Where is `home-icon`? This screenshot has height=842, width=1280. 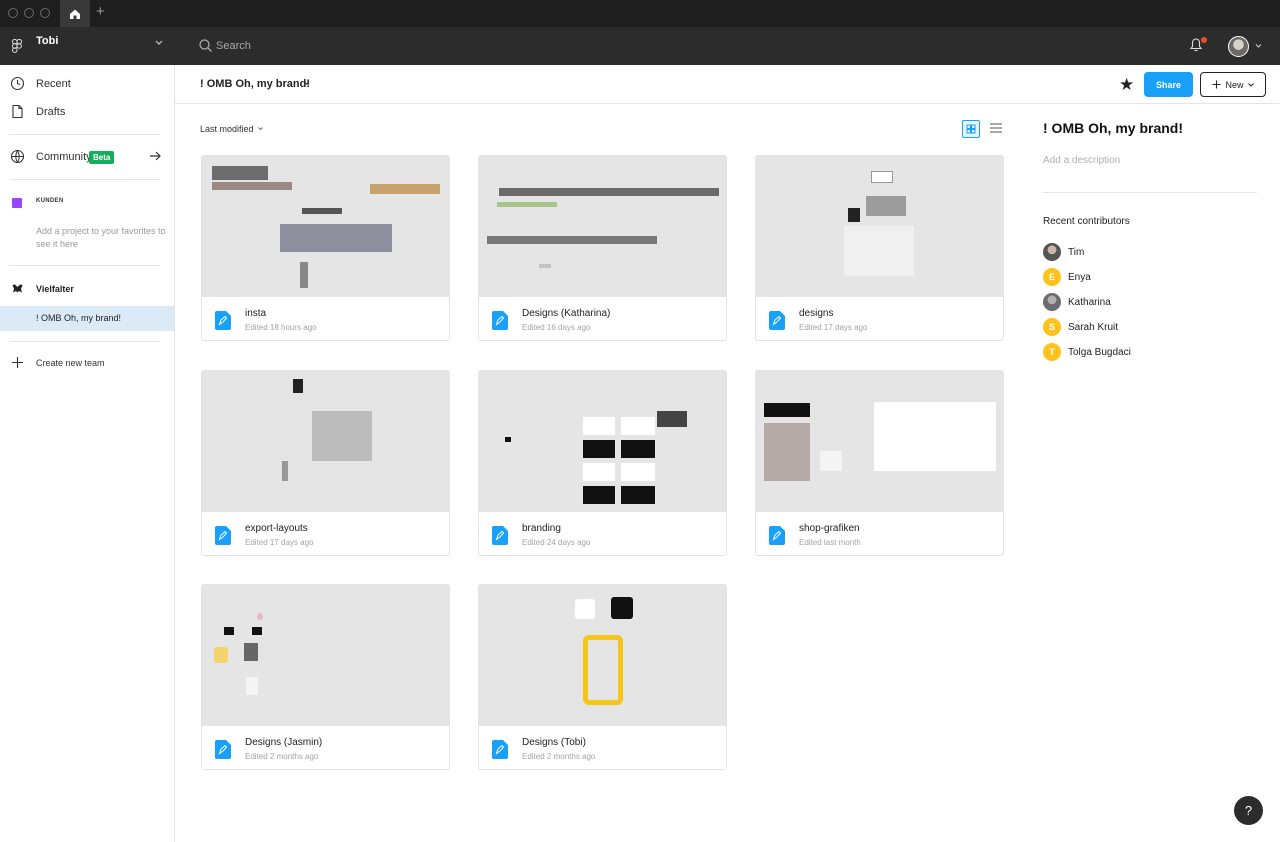
home-icon is located at coordinates (75, 14).